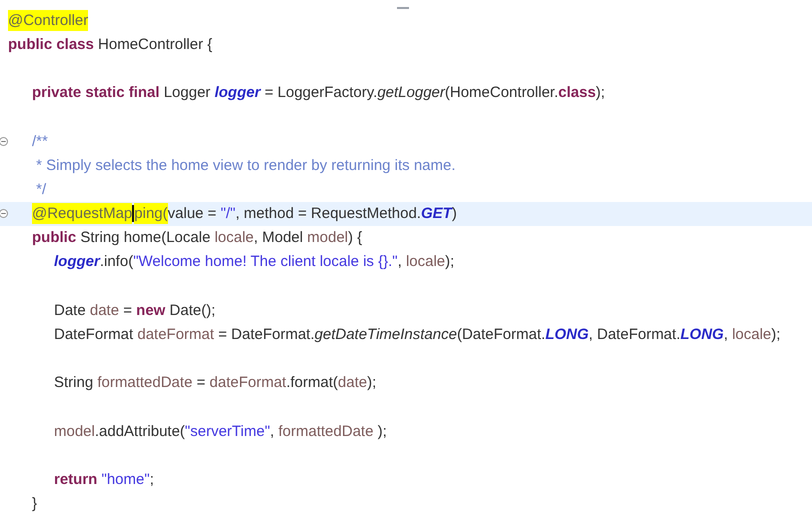  What do you see at coordinates (355, 237) in the screenshot?
I see `code-text: ) {` at bounding box center [355, 237].